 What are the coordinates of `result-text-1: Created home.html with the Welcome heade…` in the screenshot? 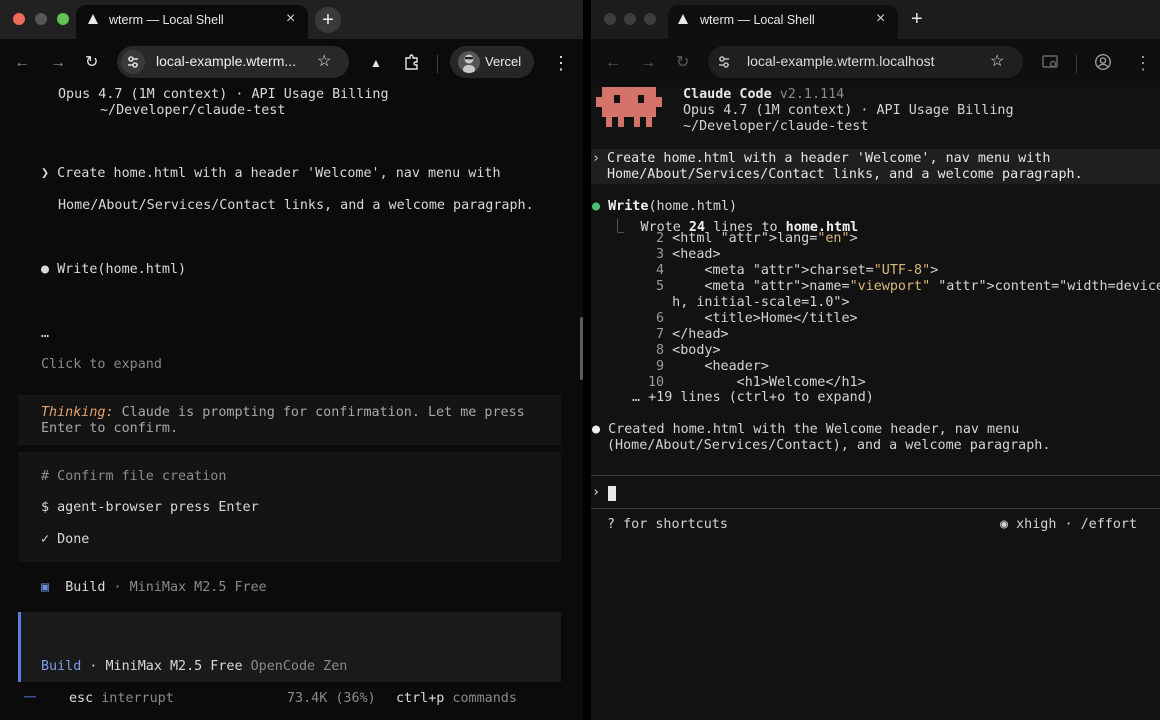 It's located at (814, 429).